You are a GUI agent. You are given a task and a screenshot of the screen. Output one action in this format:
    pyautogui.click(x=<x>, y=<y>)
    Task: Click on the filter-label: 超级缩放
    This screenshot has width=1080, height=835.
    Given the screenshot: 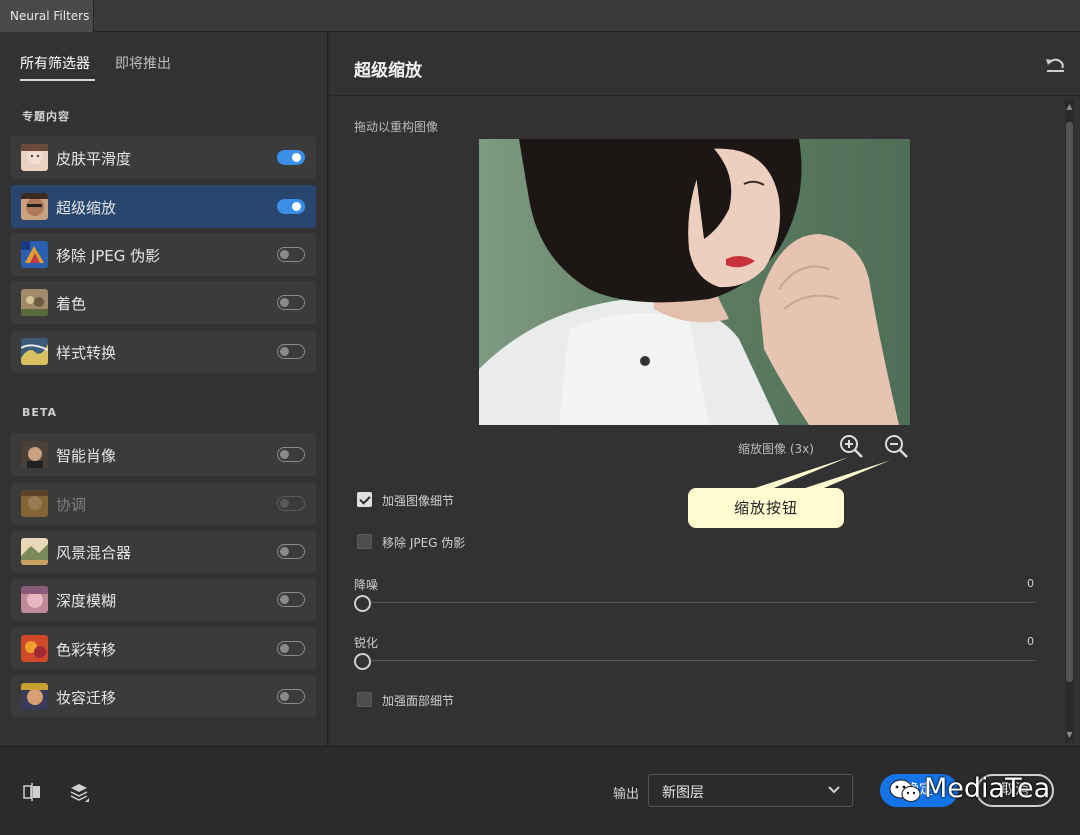 What is the action you would take?
    pyautogui.click(x=86, y=208)
    